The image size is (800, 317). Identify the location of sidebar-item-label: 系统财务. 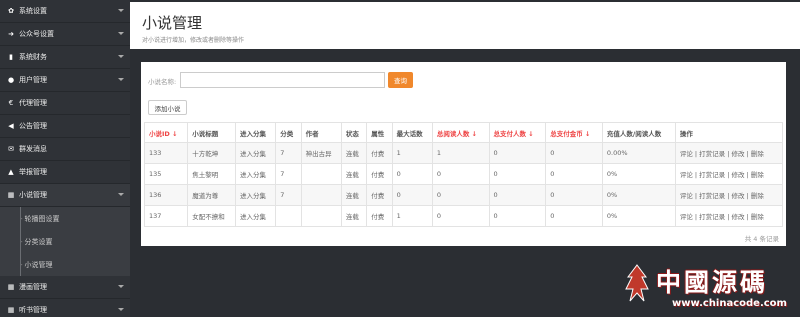
(33, 57).